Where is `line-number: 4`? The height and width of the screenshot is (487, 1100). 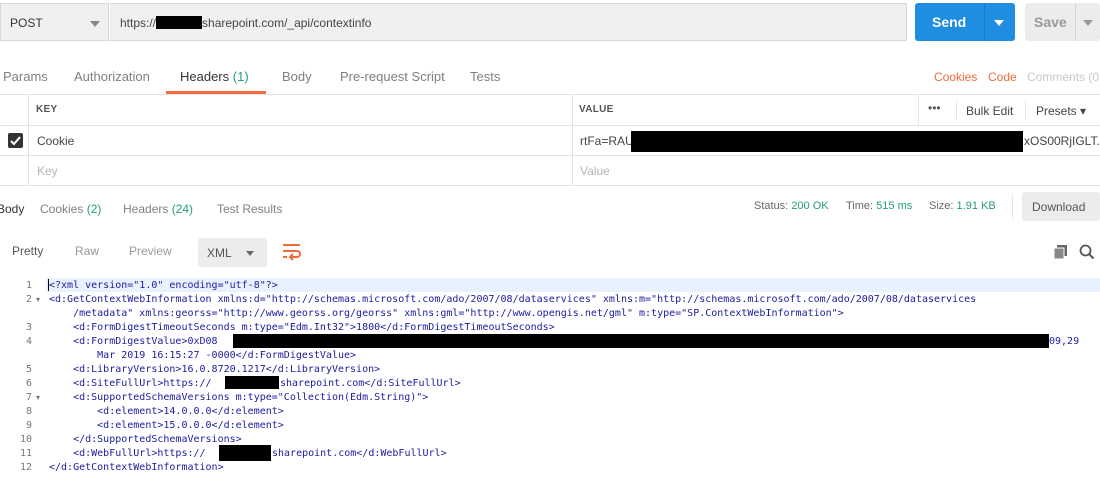 line-number: 4 is located at coordinates (28, 341).